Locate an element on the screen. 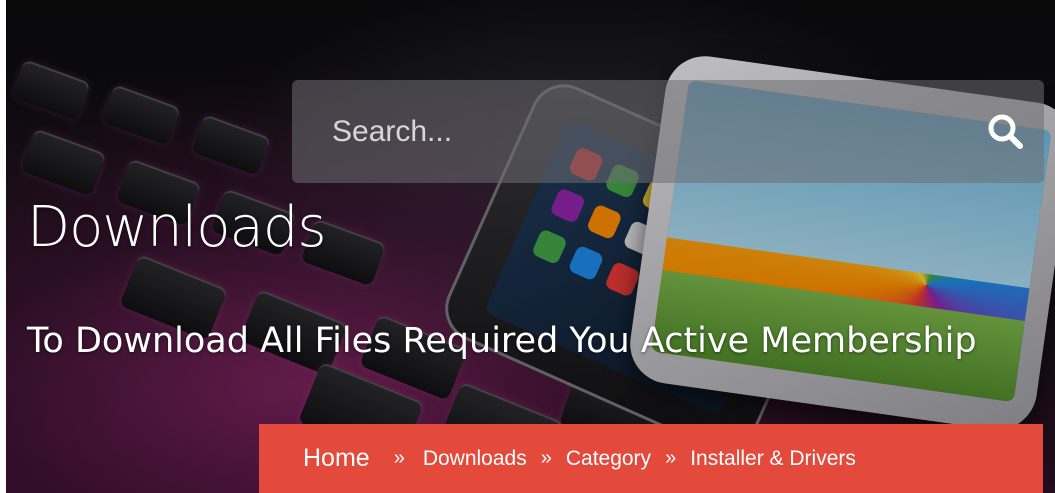 The image size is (1055, 493). search-icon is located at coordinates (1005, 131).